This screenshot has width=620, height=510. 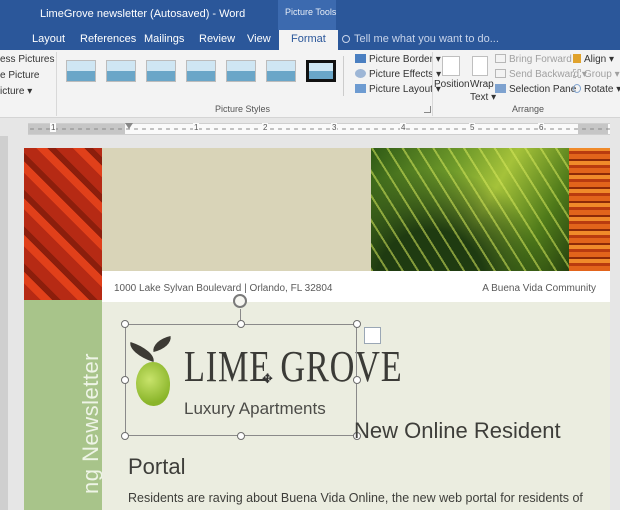 I want to click on community-text: A Buena Vida Community, so click(x=539, y=288).